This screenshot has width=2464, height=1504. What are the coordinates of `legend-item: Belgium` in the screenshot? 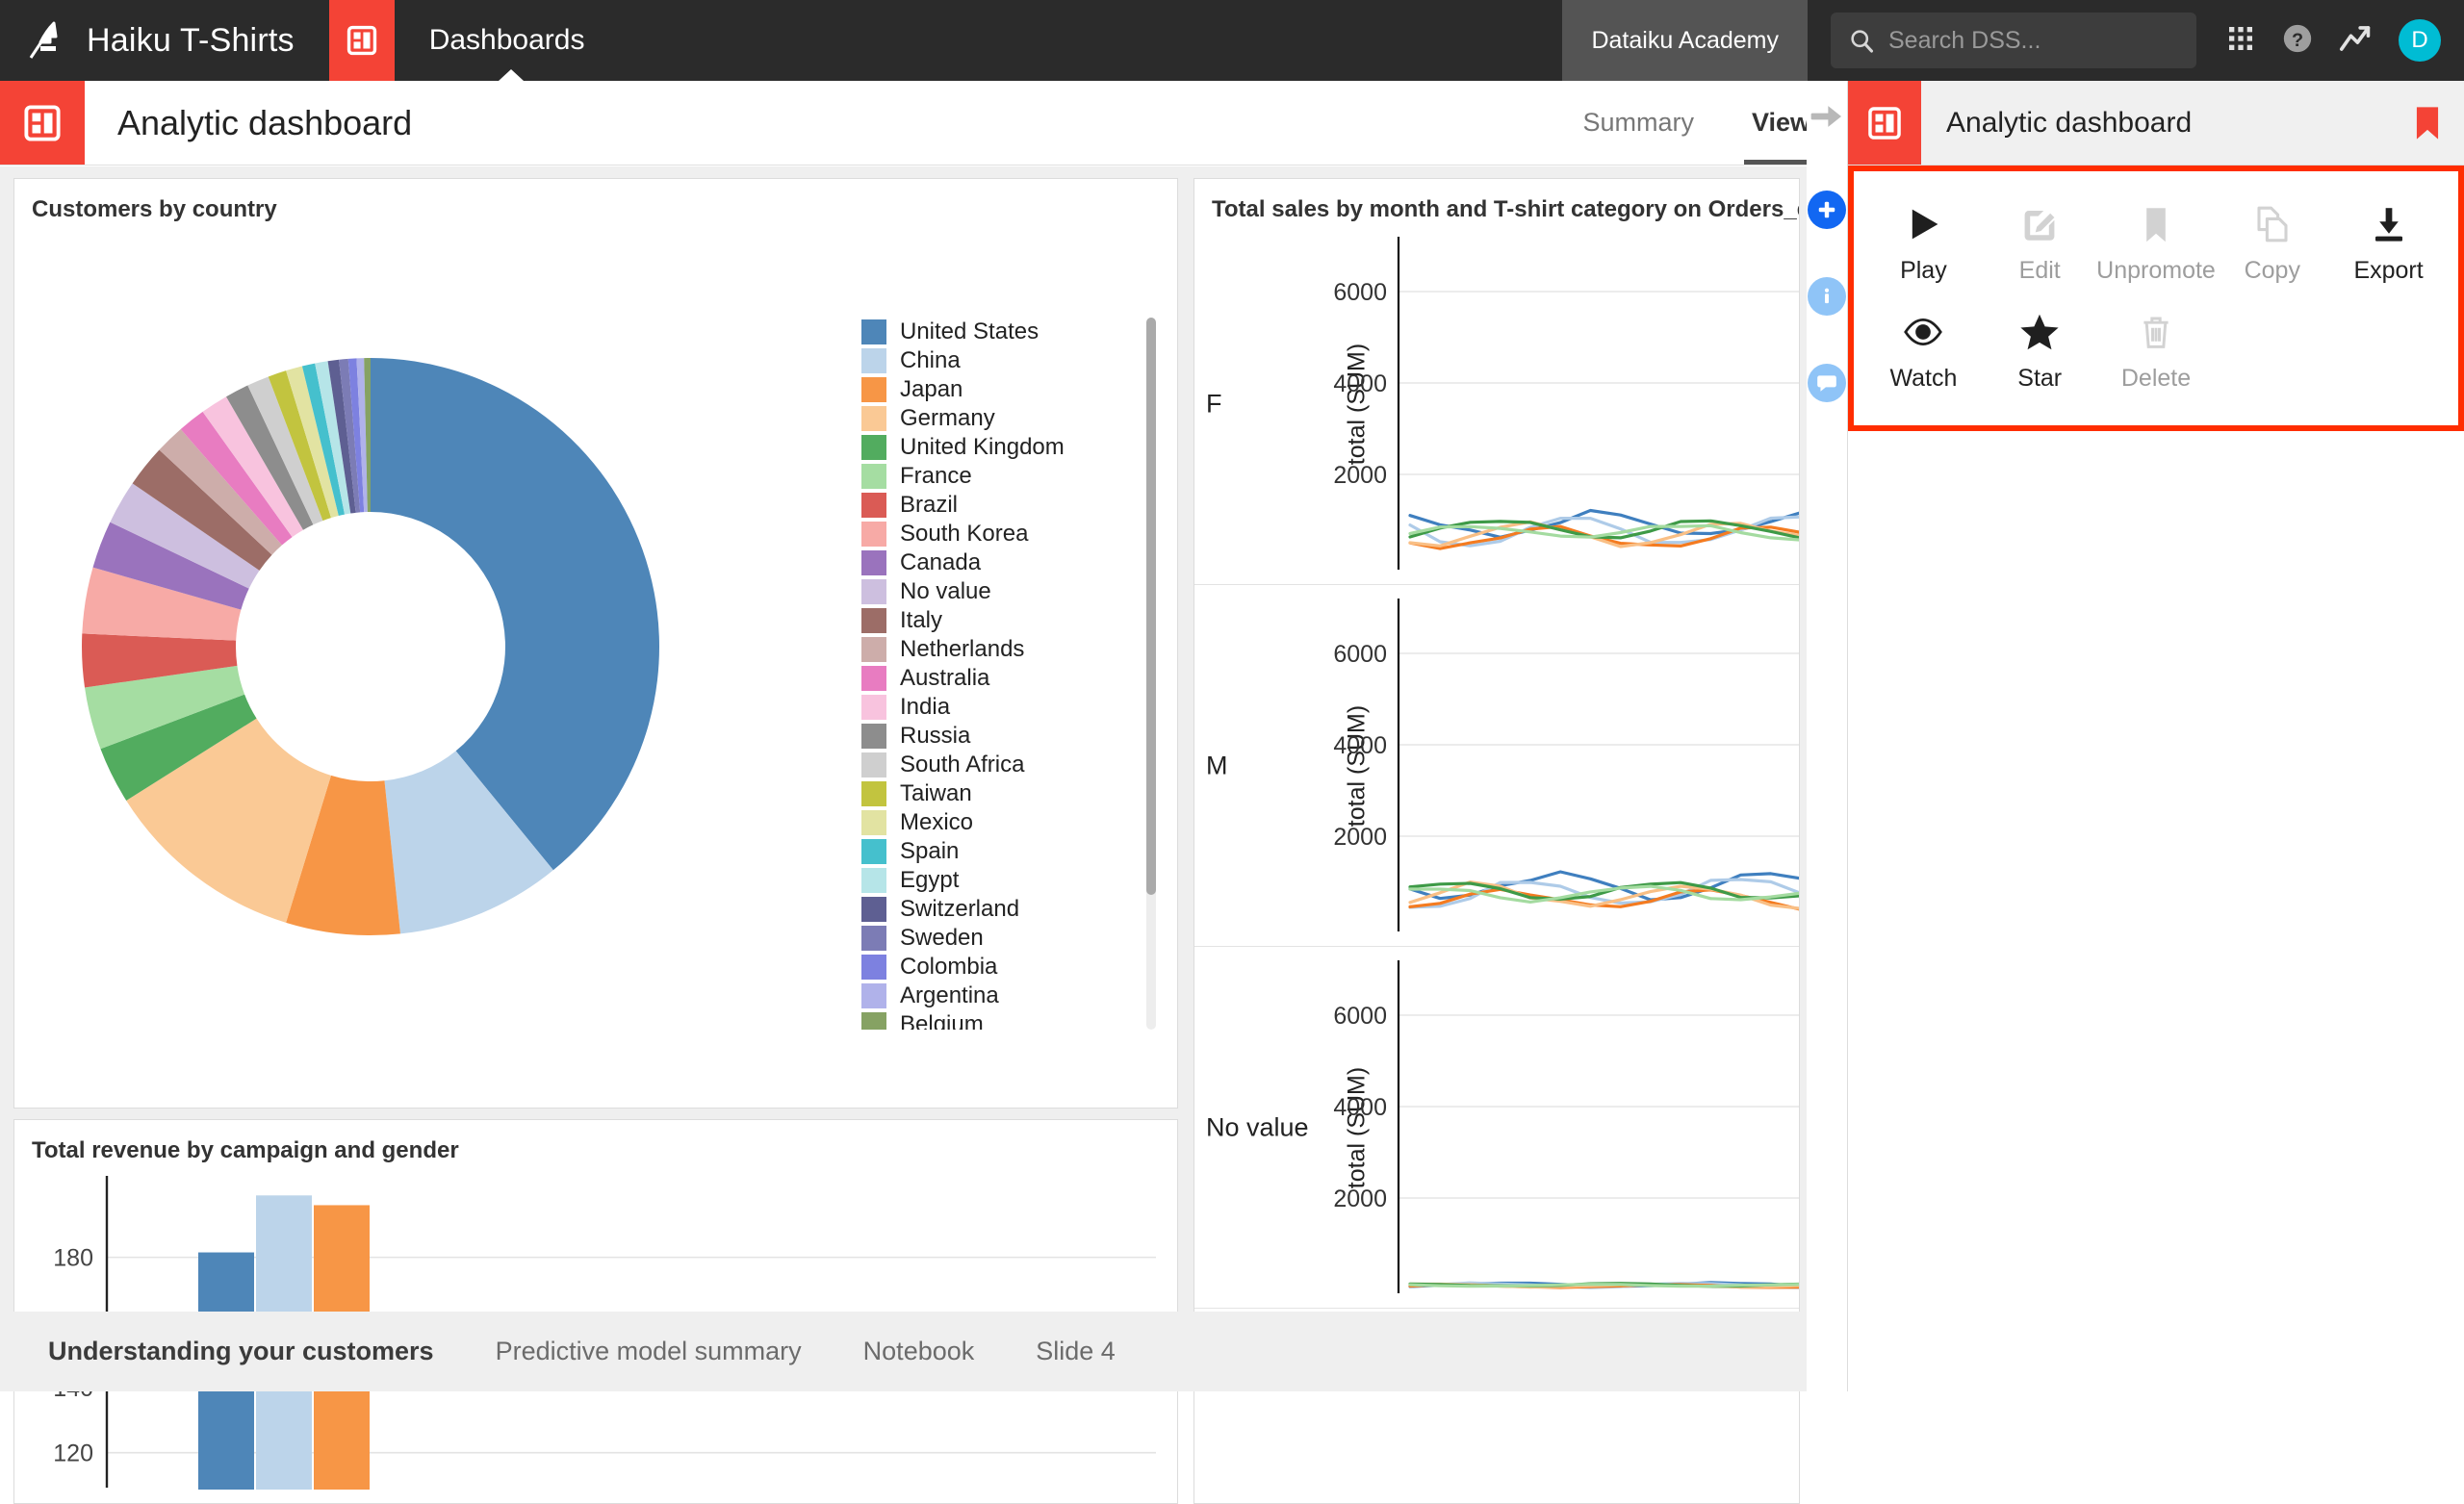 It's located at (1000, 1020).